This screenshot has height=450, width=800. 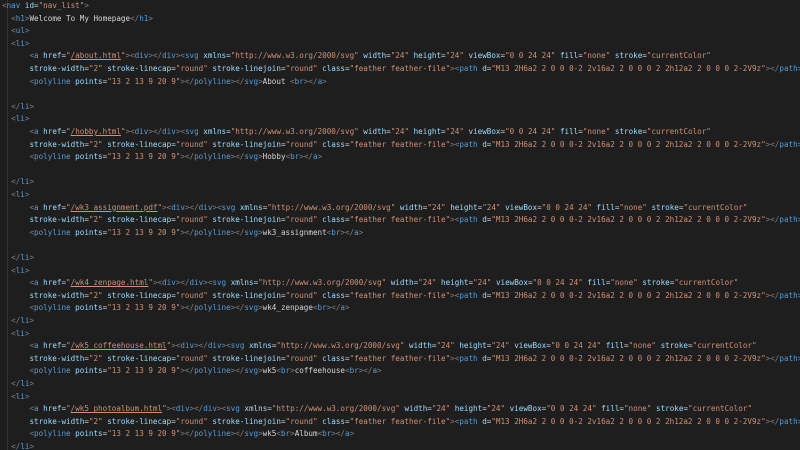 I want to click on code-text: About, so click(x=276, y=81).